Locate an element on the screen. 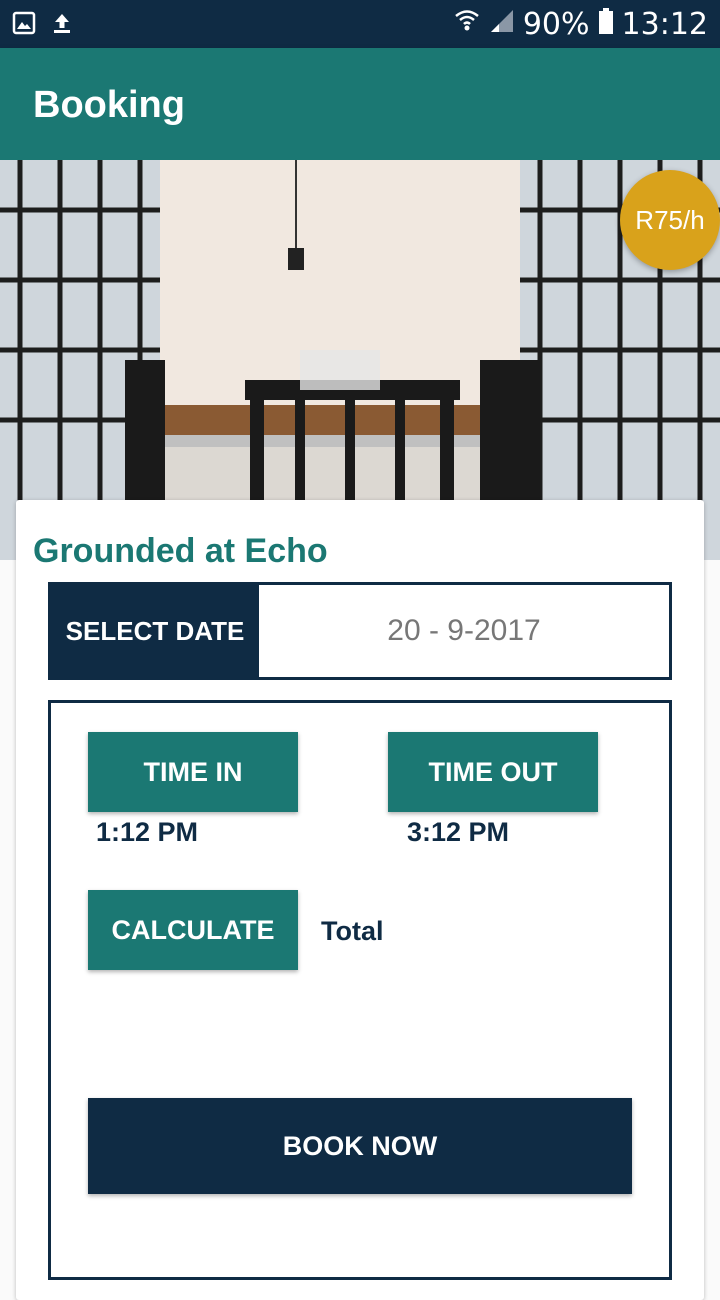 This screenshot has width=720, height=1300. wifi-icon is located at coordinates (467, 24).